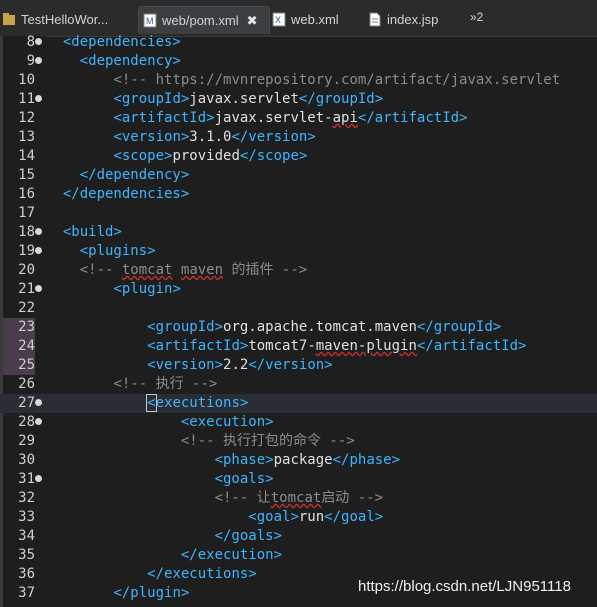  Describe the element at coordinates (366, 346) in the screenshot. I see `xml-value: maven-plugin` at that location.